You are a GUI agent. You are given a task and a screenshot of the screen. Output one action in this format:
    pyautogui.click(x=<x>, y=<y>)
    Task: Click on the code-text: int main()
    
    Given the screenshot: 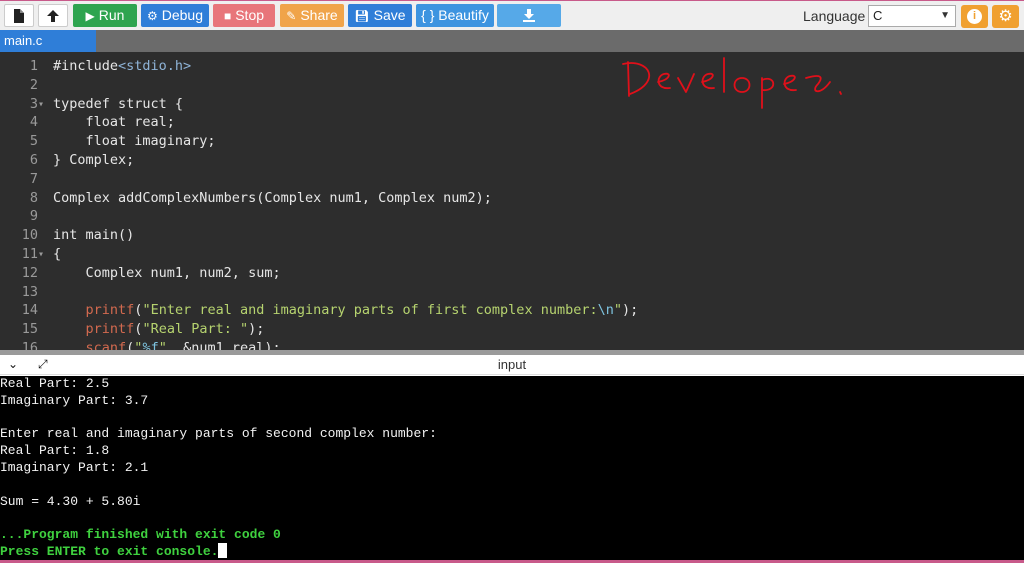 What is the action you would take?
    pyautogui.click(x=94, y=235)
    